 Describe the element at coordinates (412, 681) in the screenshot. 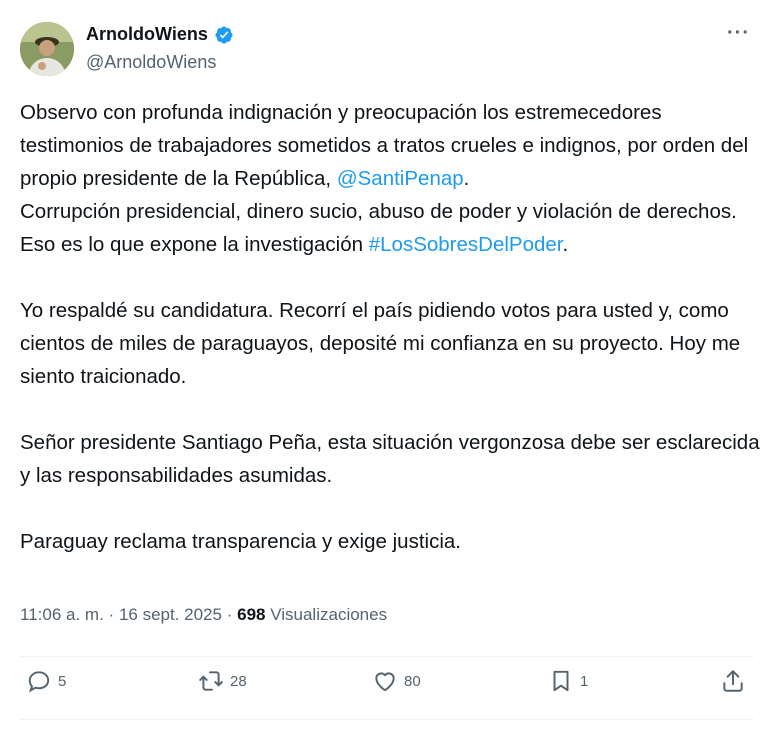

I see `like-count: 80` at that location.